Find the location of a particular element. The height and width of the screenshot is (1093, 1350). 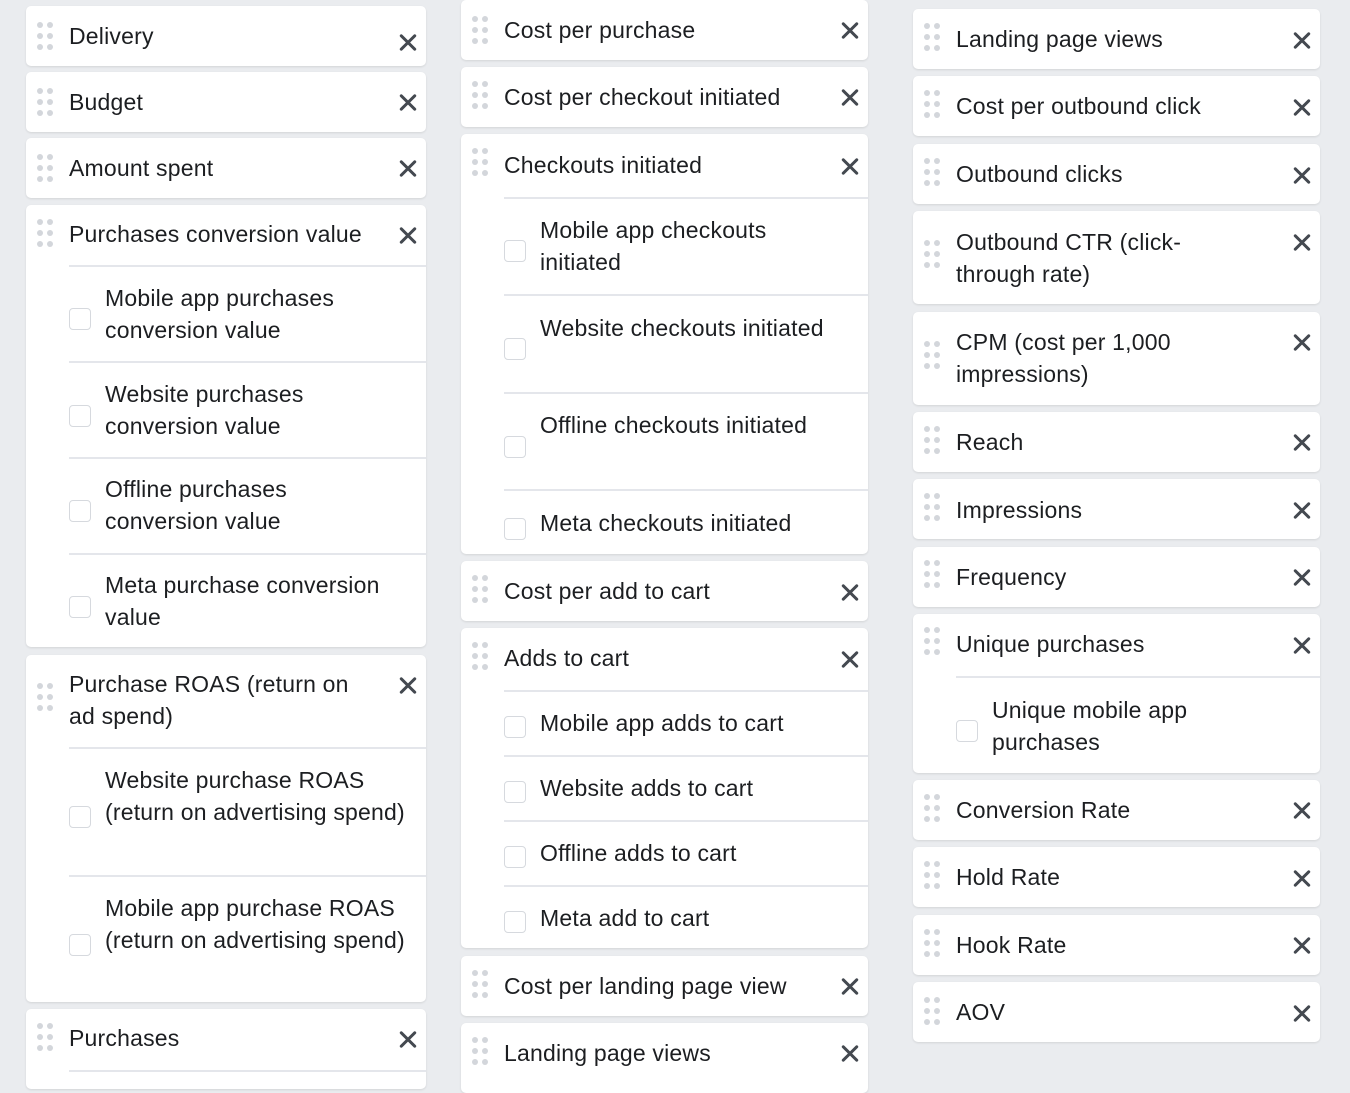

metric-card-cost-per-purchase: Cost per purchase is located at coordinates (664, 30).